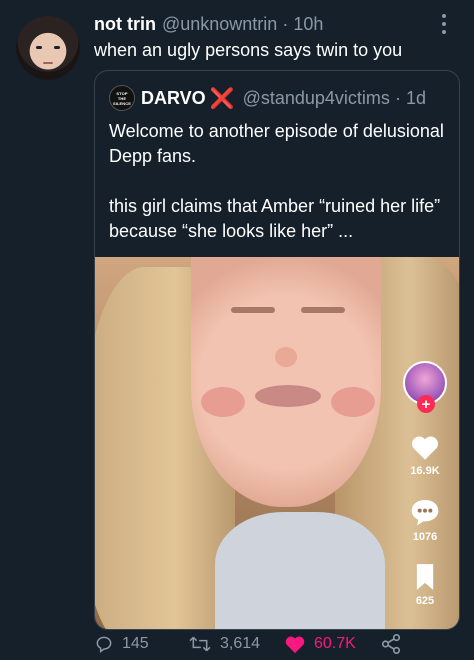 Image resolution: width=474 pixels, height=660 pixels. I want to click on quoted-timestamp: 1d, so click(416, 98).